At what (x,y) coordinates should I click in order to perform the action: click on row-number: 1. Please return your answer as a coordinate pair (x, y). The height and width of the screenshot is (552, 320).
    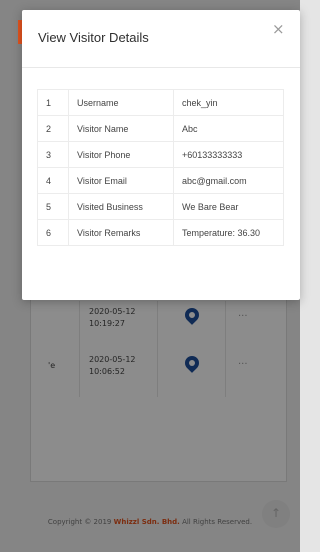
    Looking at the image, I should click on (53, 102).